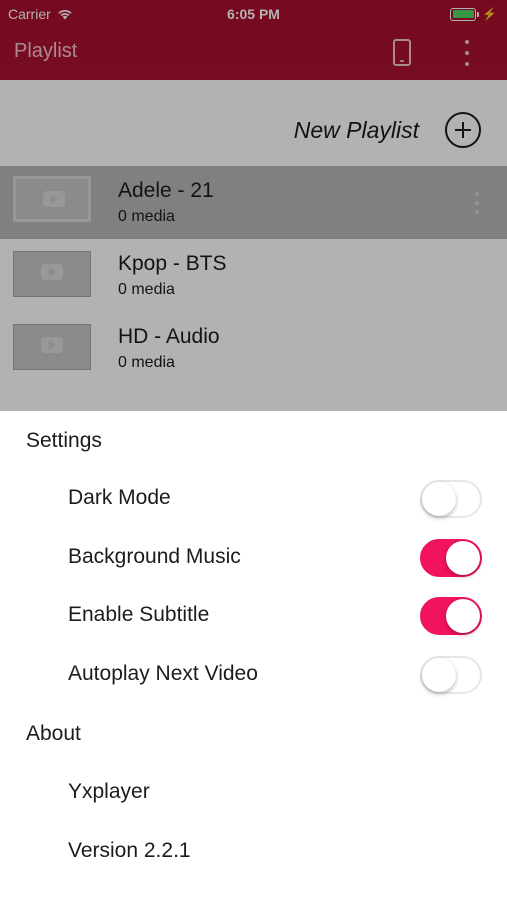  I want to click on setting-label: Enable Subtitle, so click(139, 614).